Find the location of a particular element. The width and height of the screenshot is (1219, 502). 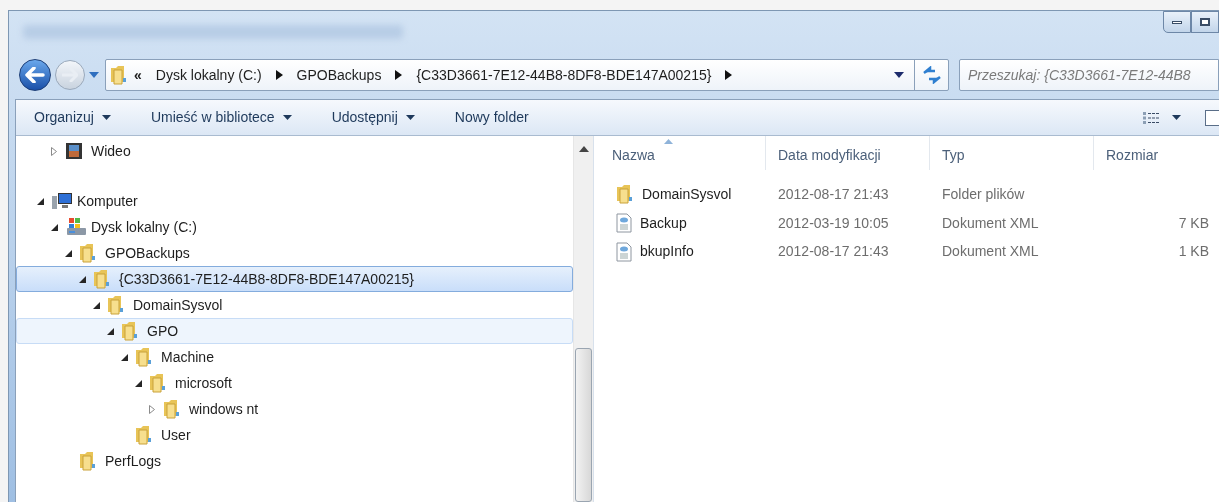

overflow-chevron: « is located at coordinates (138, 75).